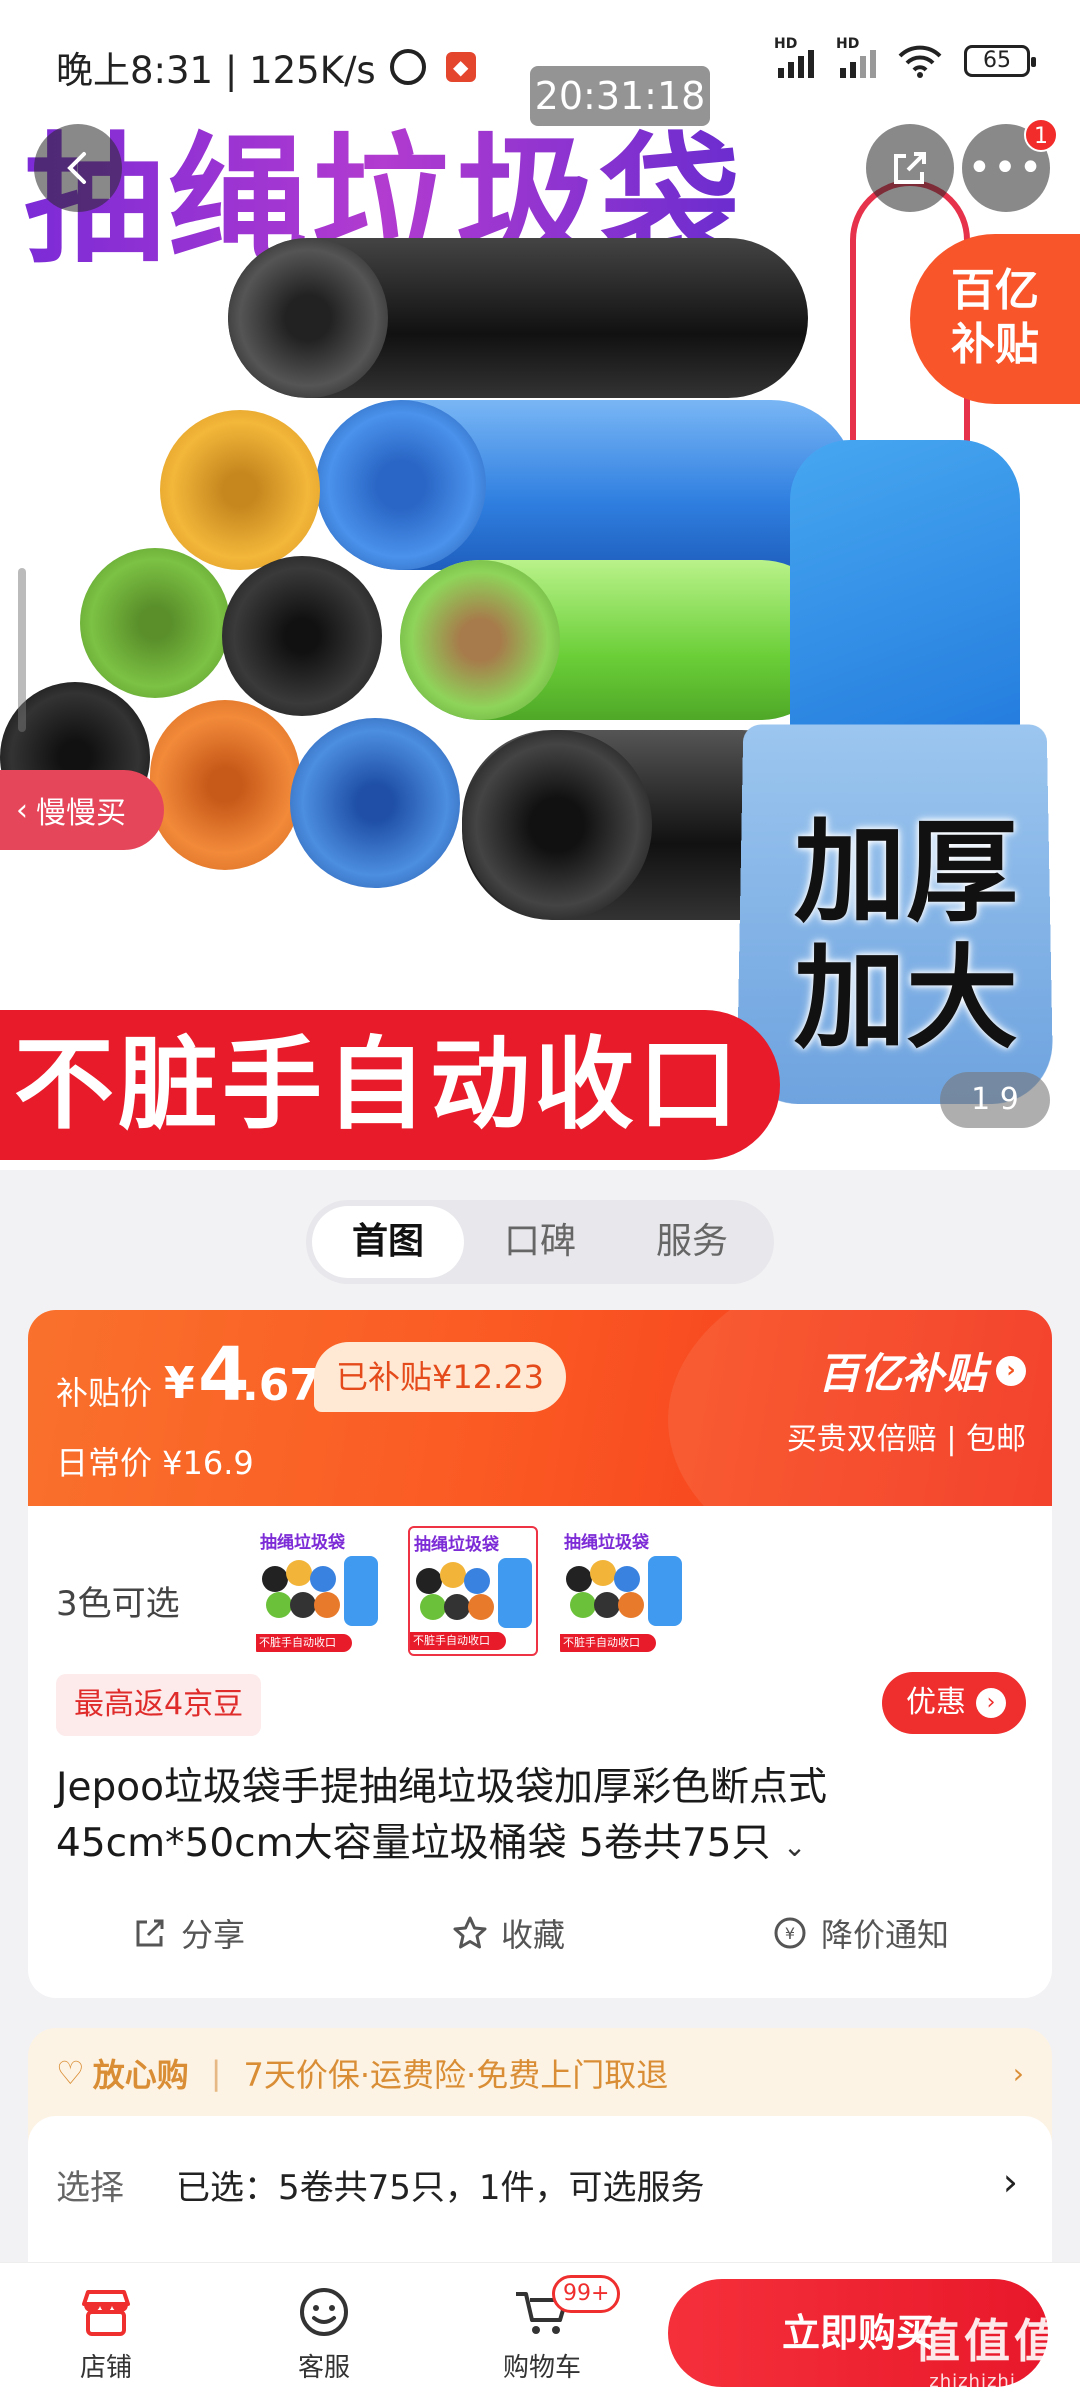 Image resolution: width=1080 pixels, height=2400 pixels. What do you see at coordinates (179, 1383) in the screenshot?
I see `price-currency: ¥` at bounding box center [179, 1383].